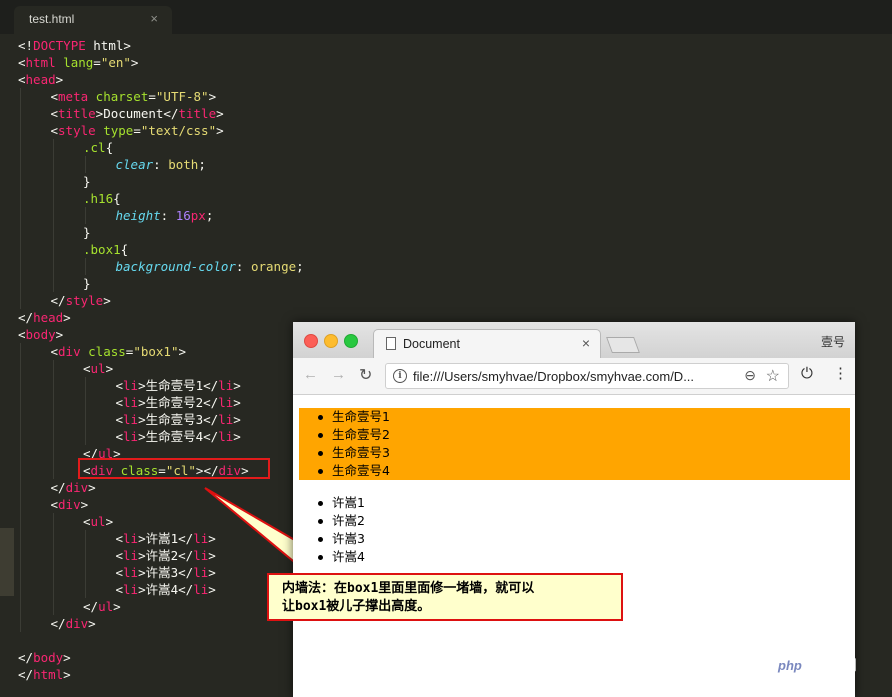 This screenshot has height=697, width=892. What do you see at coordinates (351, 341) in the screenshot?
I see `window-maximize-icon` at bounding box center [351, 341].